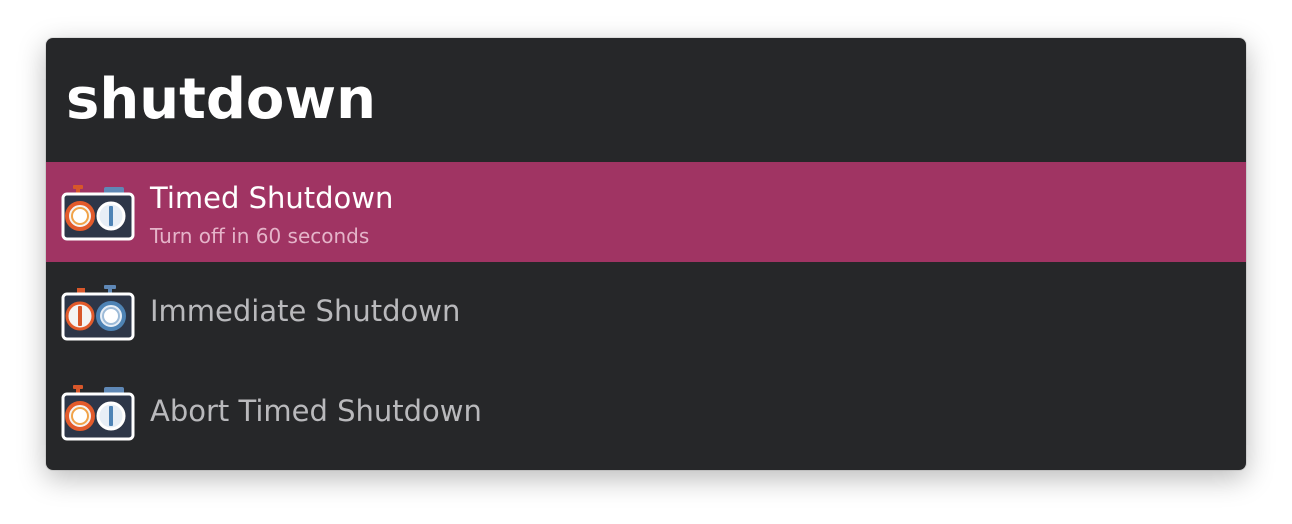  What do you see at coordinates (272, 198) in the screenshot?
I see `result-title: Timed Shutdown` at bounding box center [272, 198].